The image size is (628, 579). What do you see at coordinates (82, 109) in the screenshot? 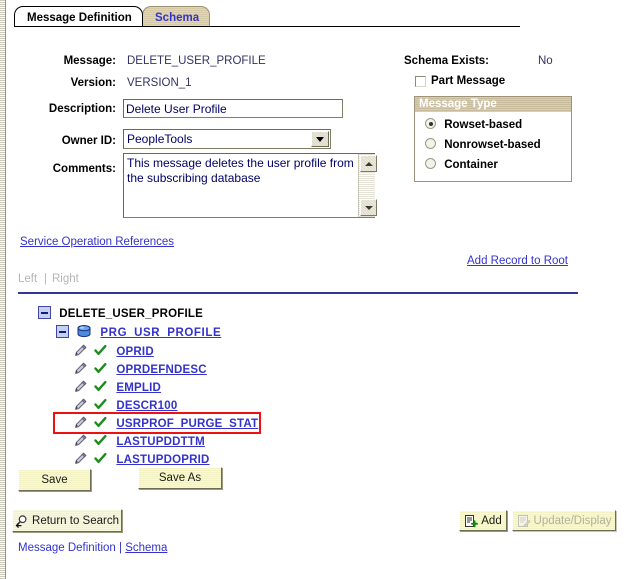
I see `description-label: Description:` at bounding box center [82, 109].